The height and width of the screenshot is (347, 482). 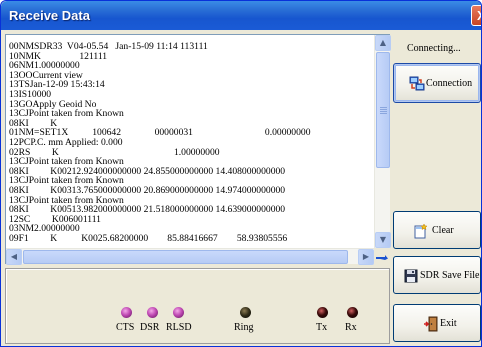 I want to click on clear-document-icon, so click(x=421, y=231).